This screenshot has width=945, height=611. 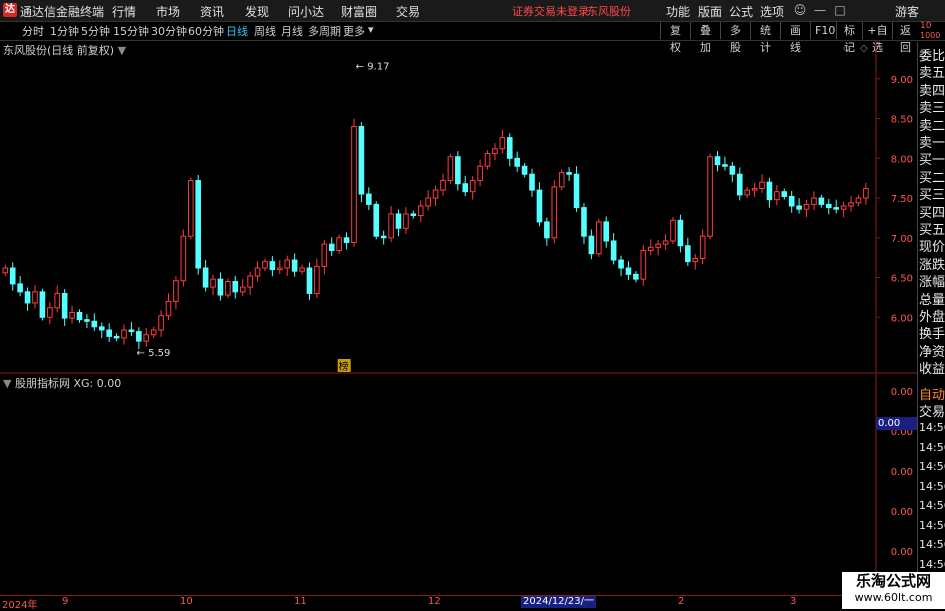 What do you see at coordinates (735, 38) in the screenshot?
I see `tool-multi-stock: 多股` at bounding box center [735, 38].